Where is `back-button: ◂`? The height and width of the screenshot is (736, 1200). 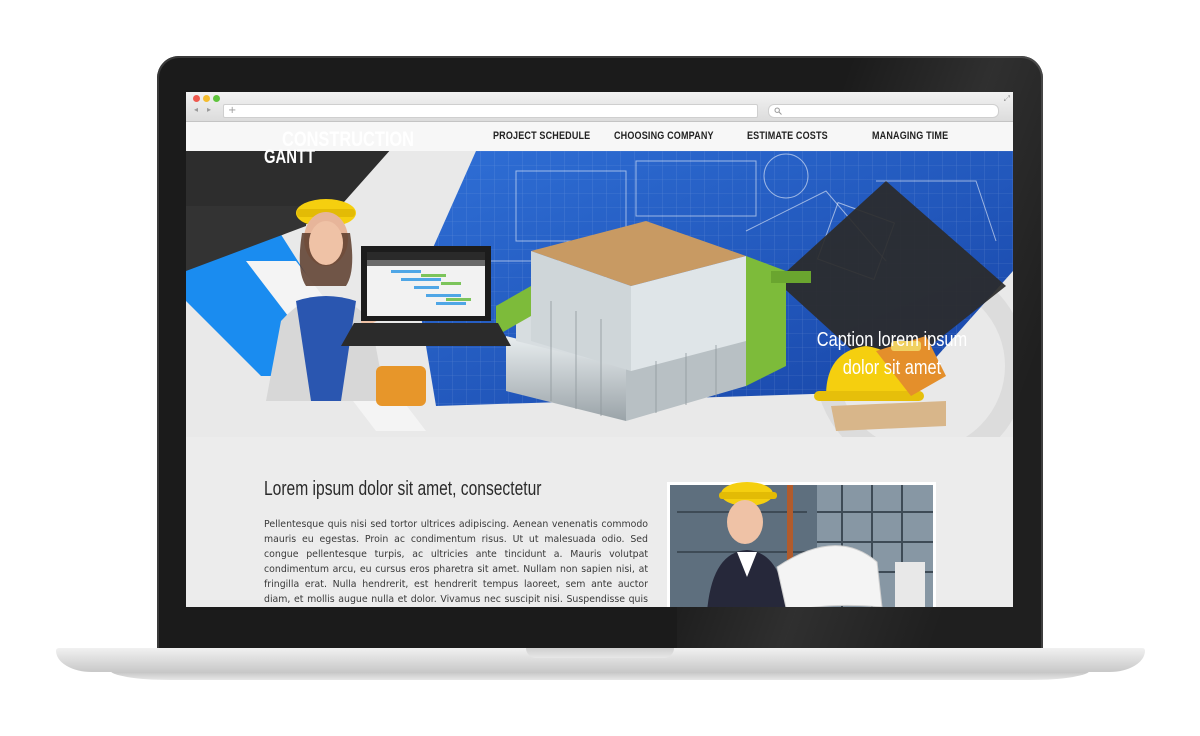
back-button: ◂ is located at coordinates (196, 110).